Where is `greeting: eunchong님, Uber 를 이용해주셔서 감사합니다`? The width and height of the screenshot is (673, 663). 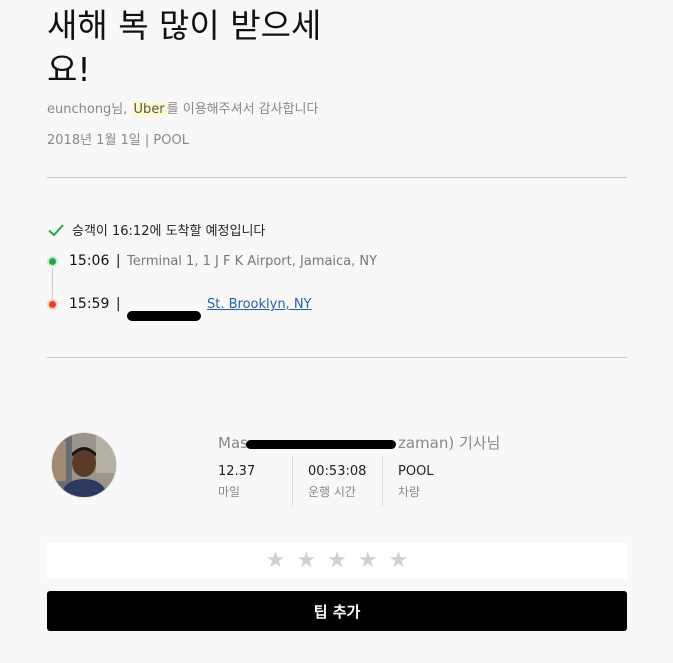 greeting: eunchong님, Uber 를 이용해주셔서 감사합니다 is located at coordinates (182, 107).